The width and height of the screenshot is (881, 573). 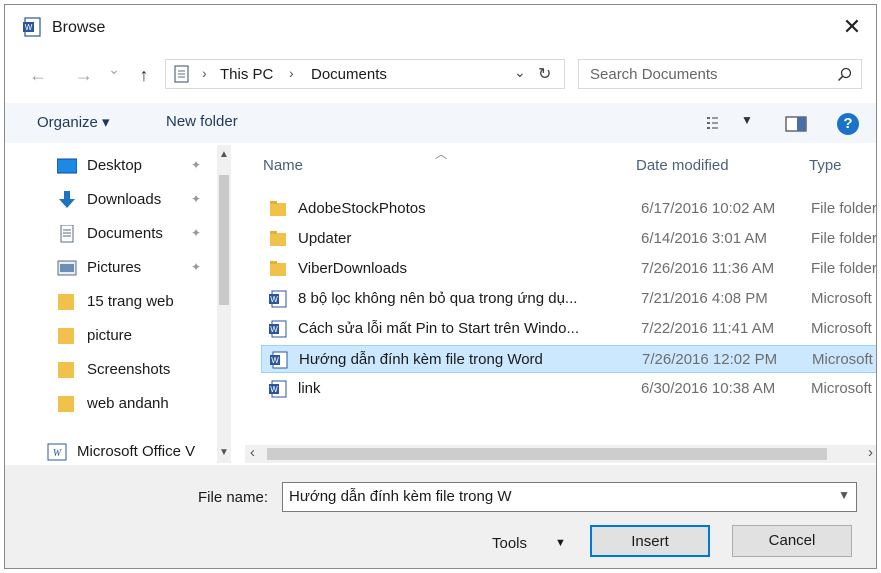 What do you see at coordinates (520, 72) in the screenshot?
I see `address-dropdown-button: ⌄` at bounding box center [520, 72].